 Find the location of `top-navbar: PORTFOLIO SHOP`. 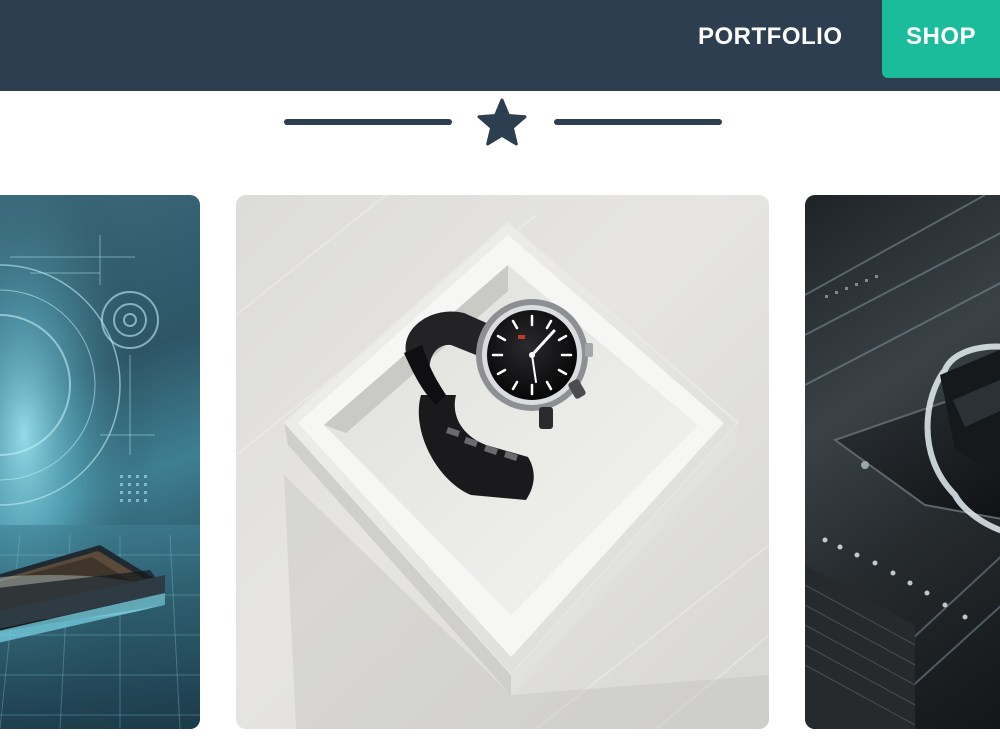

top-navbar: PORTFOLIO SHOP is located at coordinates (500, 45).